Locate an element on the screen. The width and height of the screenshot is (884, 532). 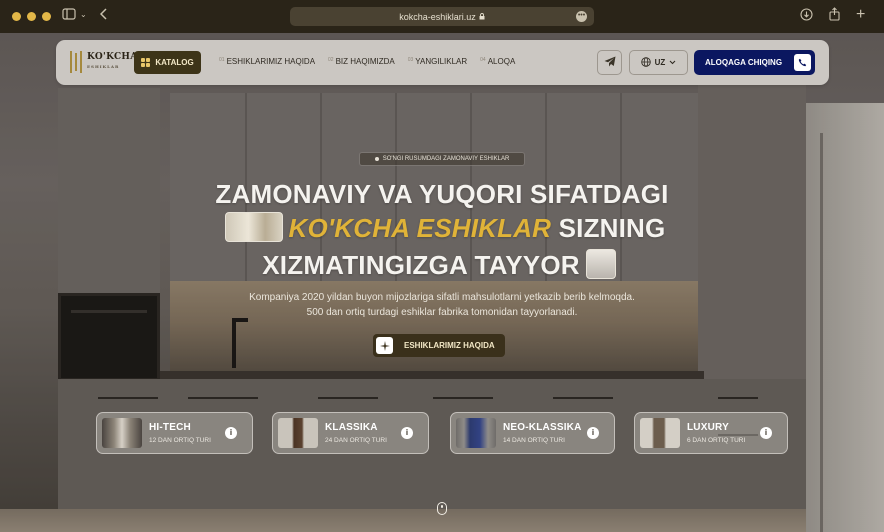
new-tab-icon: + is located at coordinates (860, 15).